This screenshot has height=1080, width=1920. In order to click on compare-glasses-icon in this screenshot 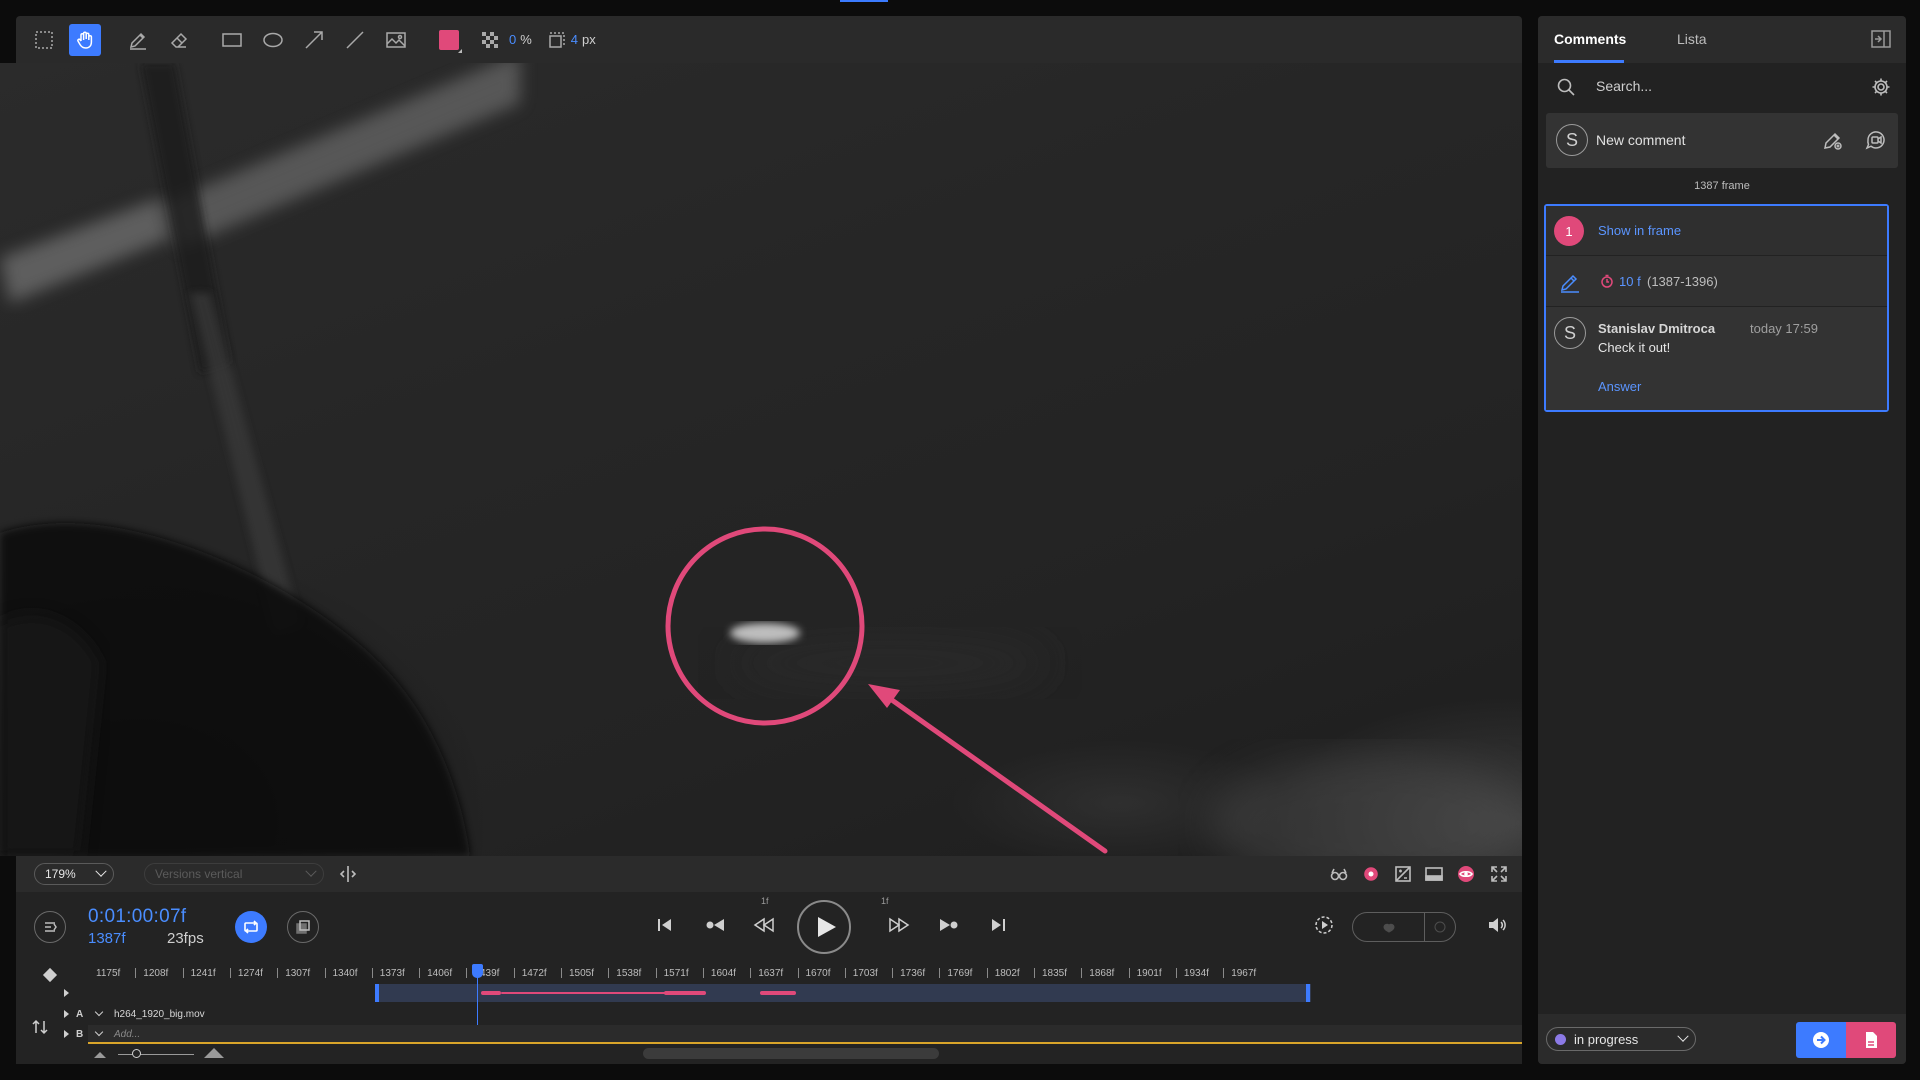, I will do `click(1339, 874)`.